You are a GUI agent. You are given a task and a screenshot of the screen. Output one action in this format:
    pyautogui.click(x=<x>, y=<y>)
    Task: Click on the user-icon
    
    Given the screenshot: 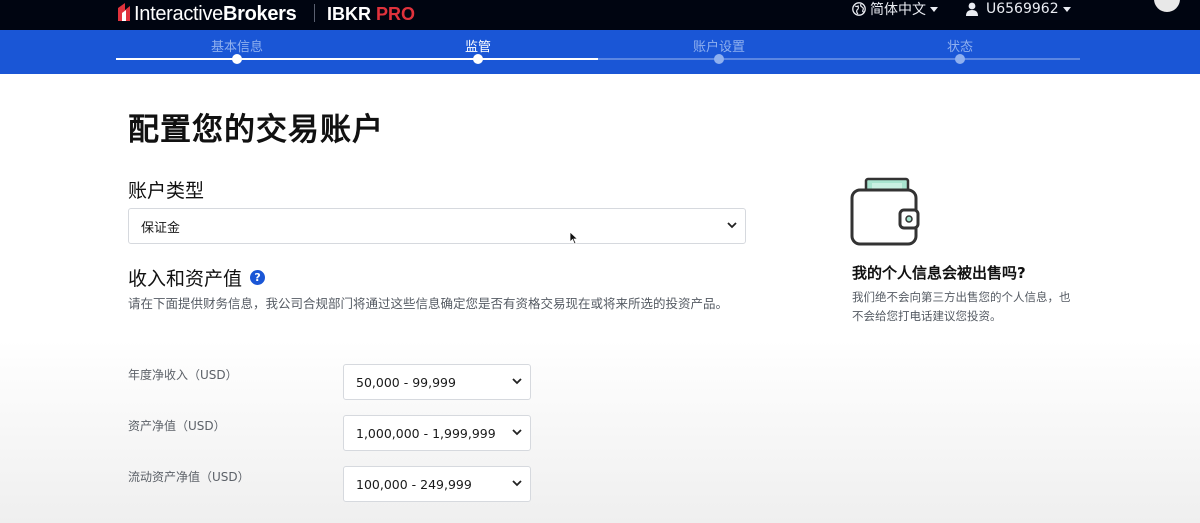 What is the action you would take?
    pyautogui.click(x=972, y=9)
    